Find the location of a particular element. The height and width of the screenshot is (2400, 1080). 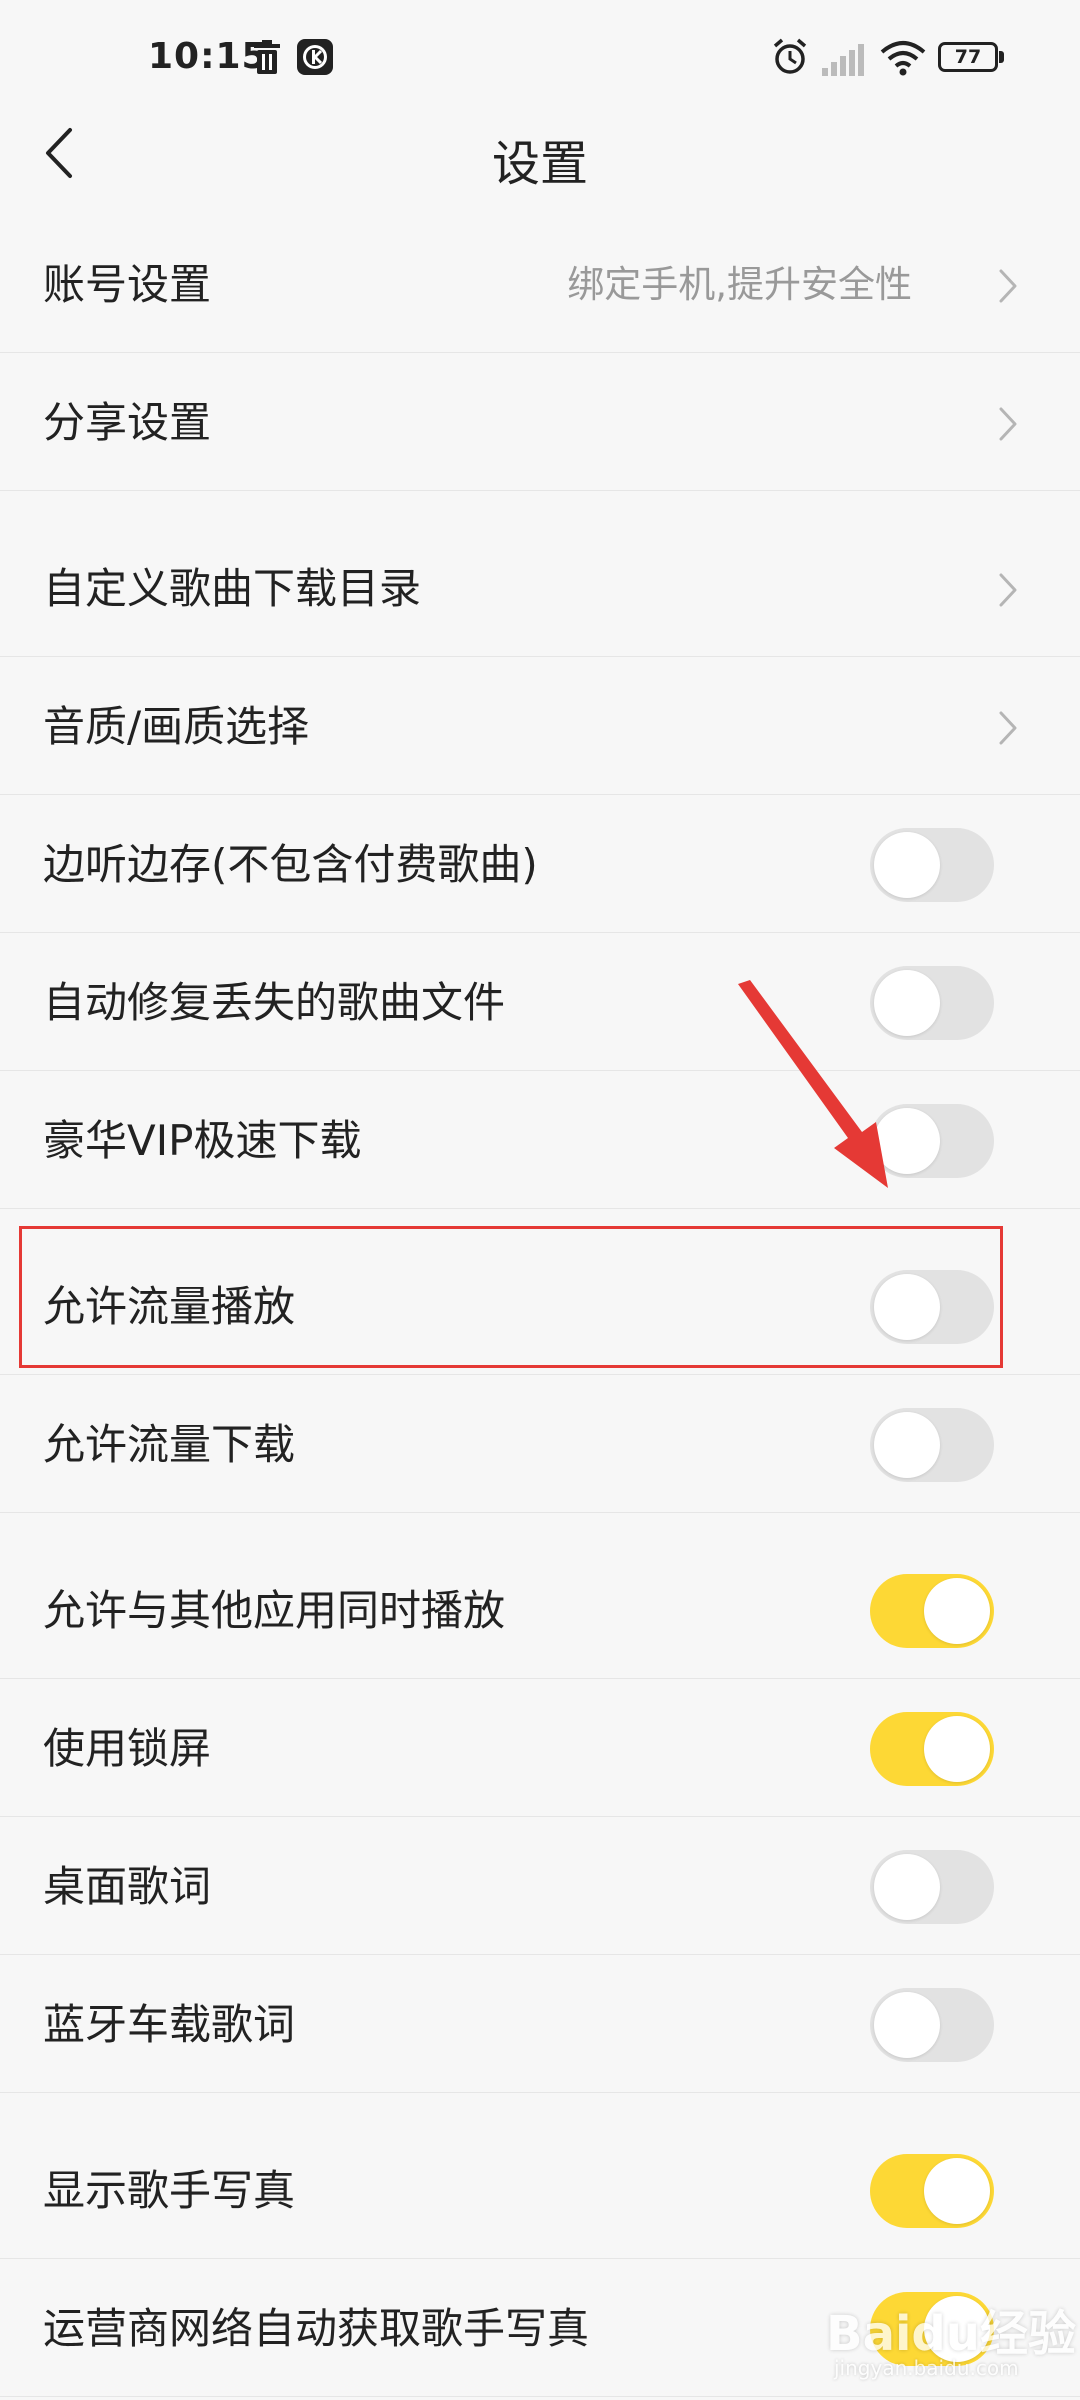

settings-row-mix-with-others: 允许与其他应用同时播放 is located at coordinates (540, 1610).